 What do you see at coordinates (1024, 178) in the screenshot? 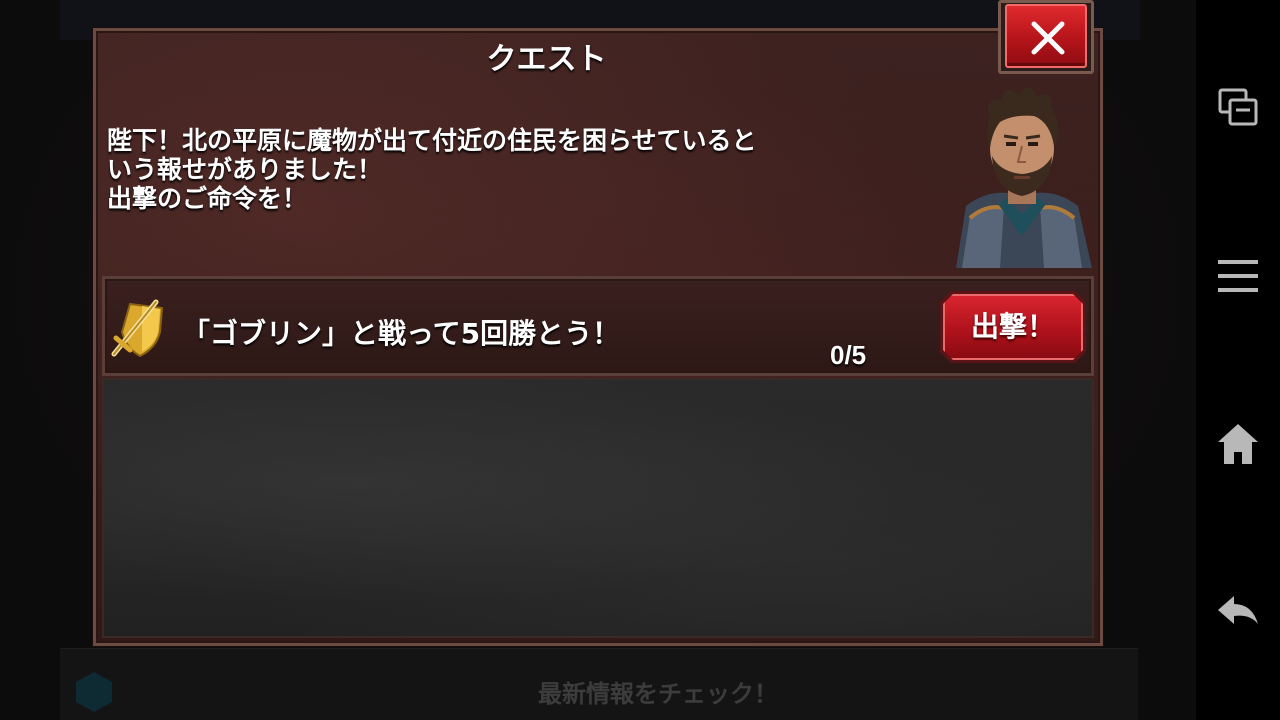
I see `knight-portrait` at bounding box center [1024, 178].